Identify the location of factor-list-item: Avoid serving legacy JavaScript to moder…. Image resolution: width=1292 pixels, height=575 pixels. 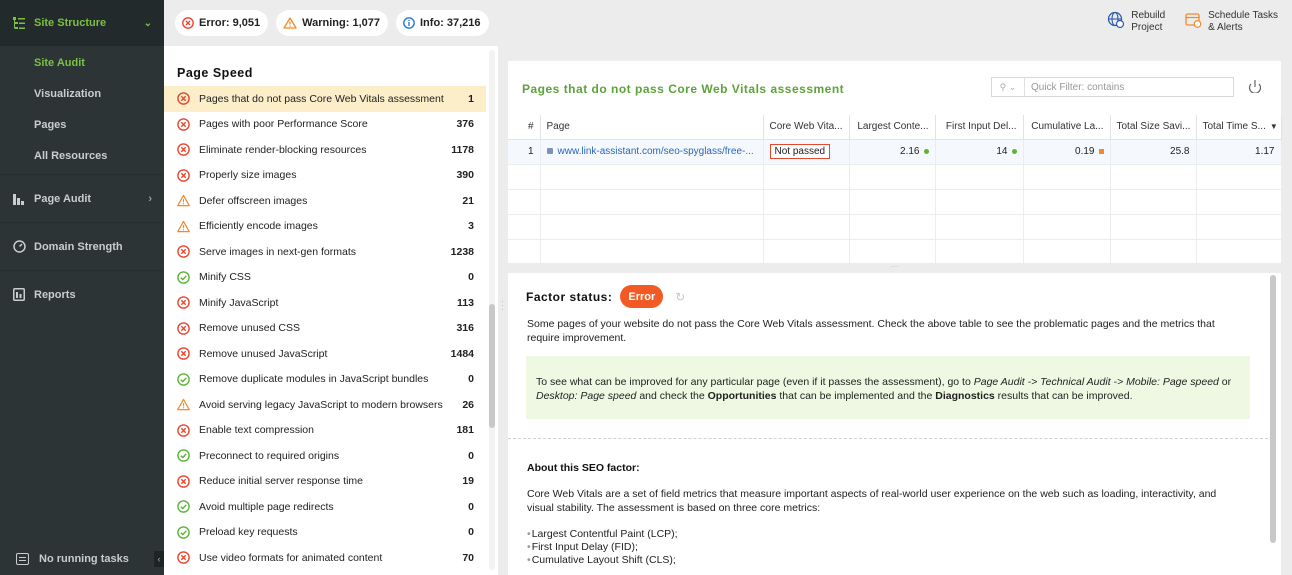
(325, 405).